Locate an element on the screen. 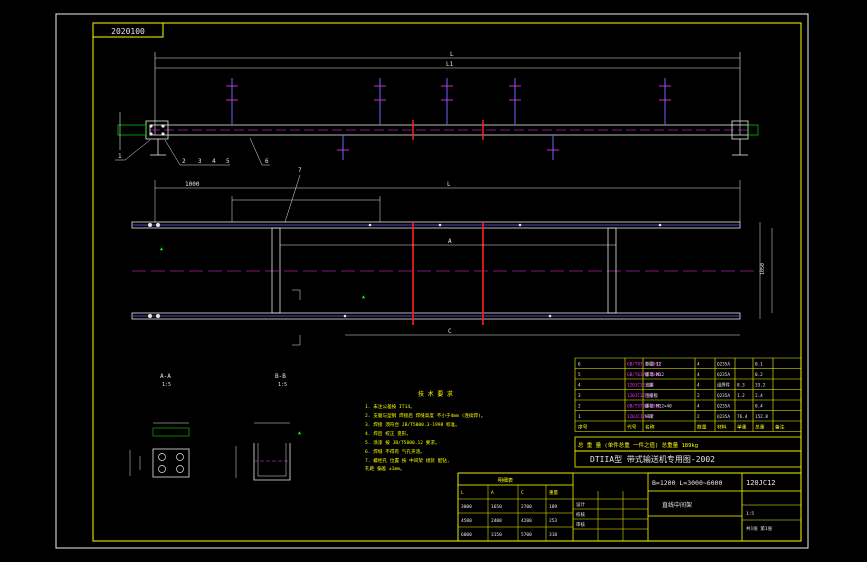 The width and height of the screenshot is (867, 562). parts-cell: 2.4 is located at coordinates (759, 396).